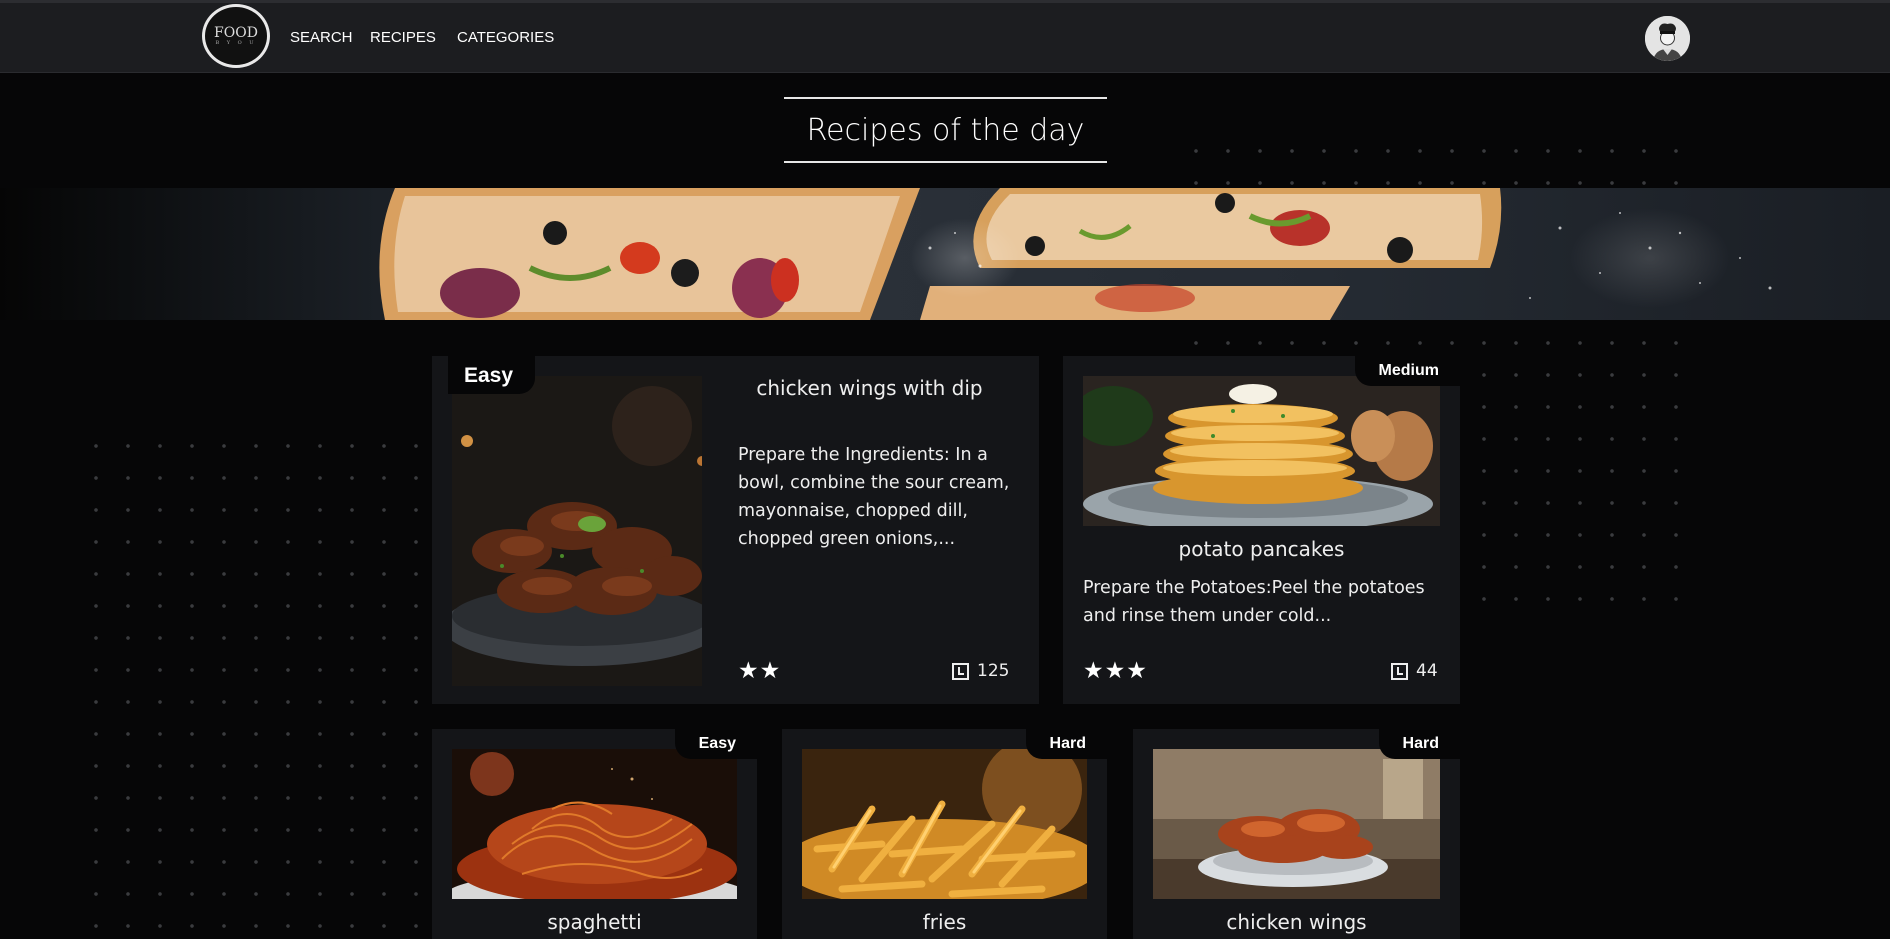 Image resolution: width=1890 pixels, height=939 pixels. What do you see at coordinates (1296, 824) in the screenshot?
I see `recipe-image-chicken-wings` at bounding box center [1296, 824].